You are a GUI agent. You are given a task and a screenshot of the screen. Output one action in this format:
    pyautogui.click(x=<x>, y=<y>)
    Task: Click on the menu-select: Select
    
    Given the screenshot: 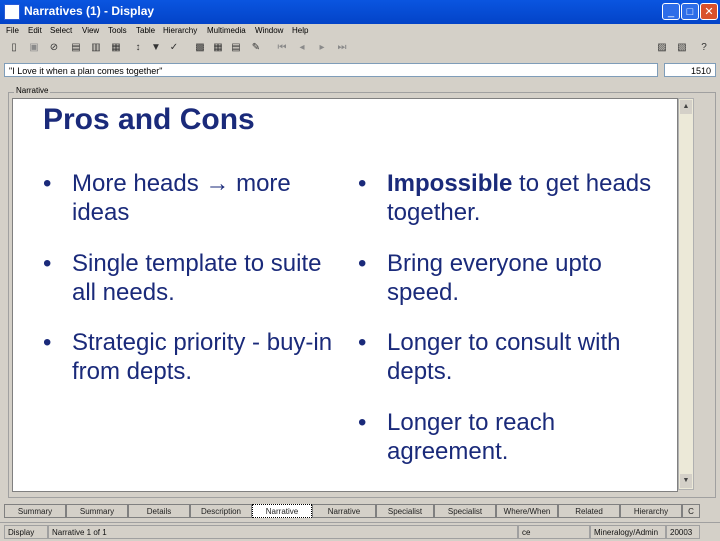 What is the action you would take?
    pyautogui.click(x=61, y=30)
    